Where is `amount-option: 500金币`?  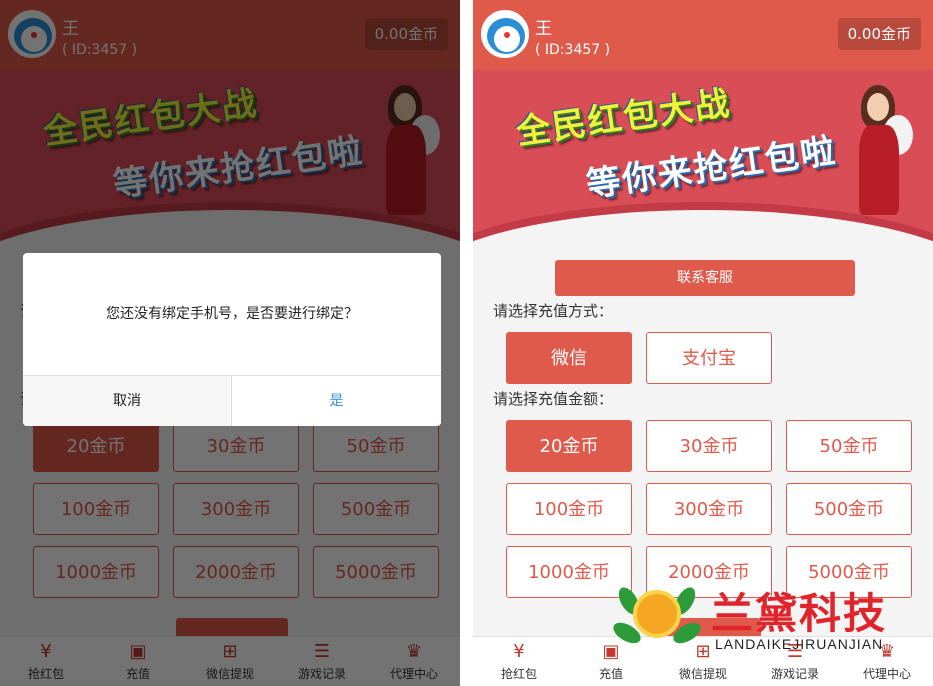
amount-option: 500金币 is located at coordinates (849, 509).